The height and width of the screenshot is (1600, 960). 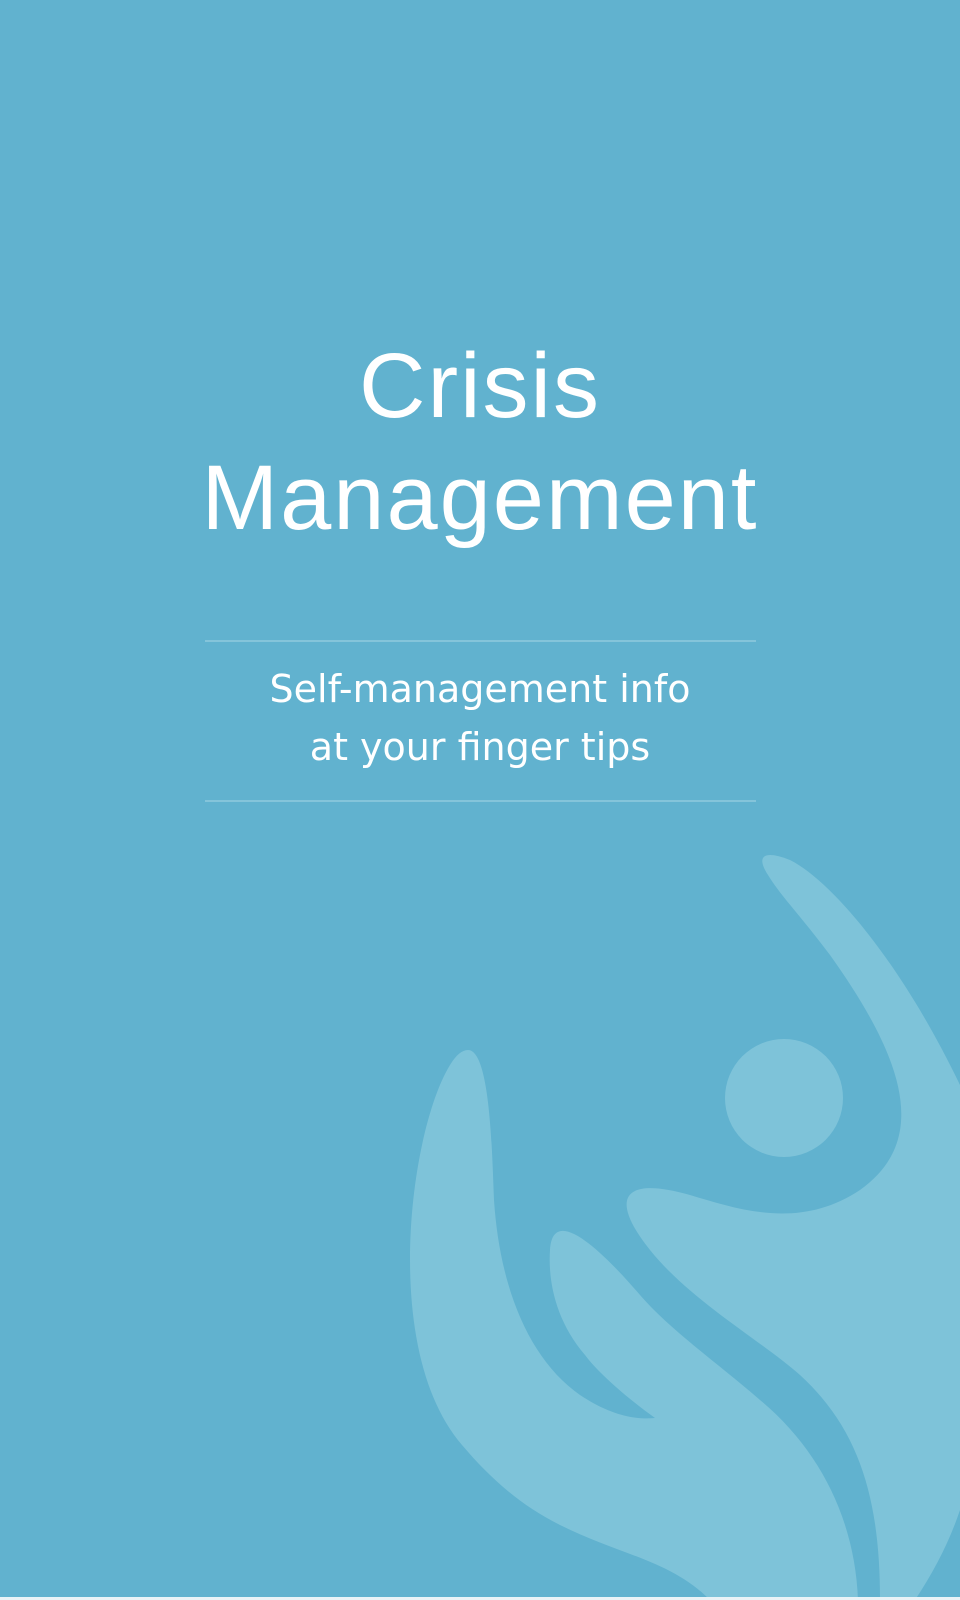 I want to click on tagline-line-1: Self-management info, so click(x=480, y=689).